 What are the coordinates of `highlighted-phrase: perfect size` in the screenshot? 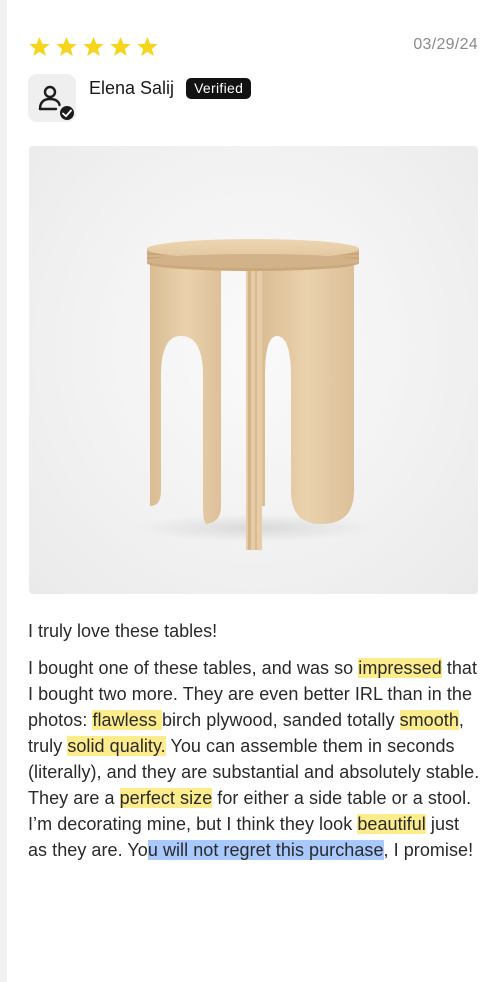 It's located at (166, 798).